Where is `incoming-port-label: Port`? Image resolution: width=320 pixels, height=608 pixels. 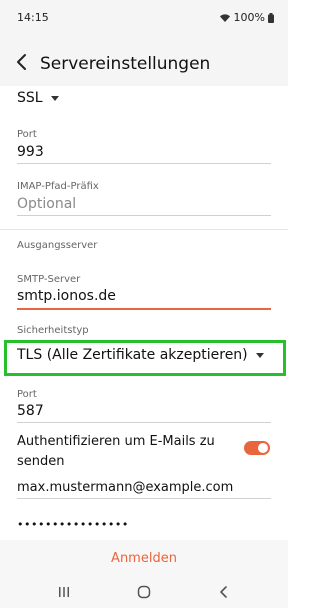 incoming-port-label: Port is located at coordinates (27, 134).